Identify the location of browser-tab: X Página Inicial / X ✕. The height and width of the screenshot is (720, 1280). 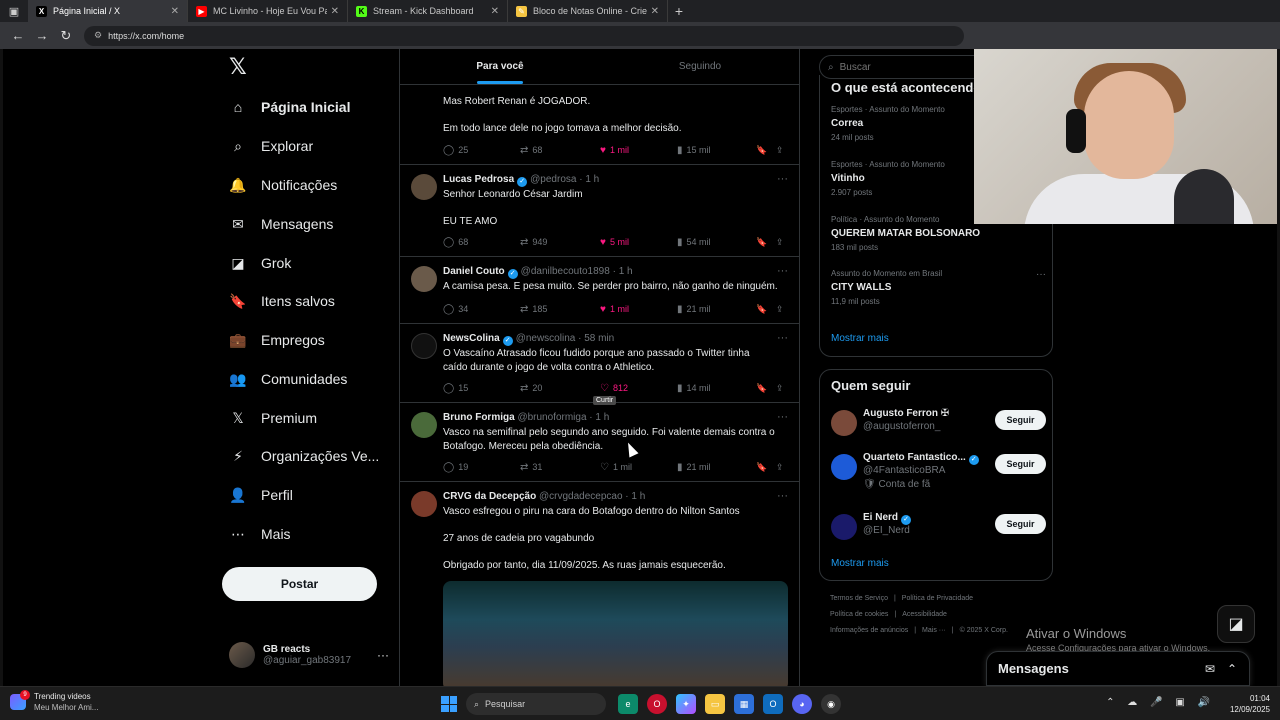
(108, 11).